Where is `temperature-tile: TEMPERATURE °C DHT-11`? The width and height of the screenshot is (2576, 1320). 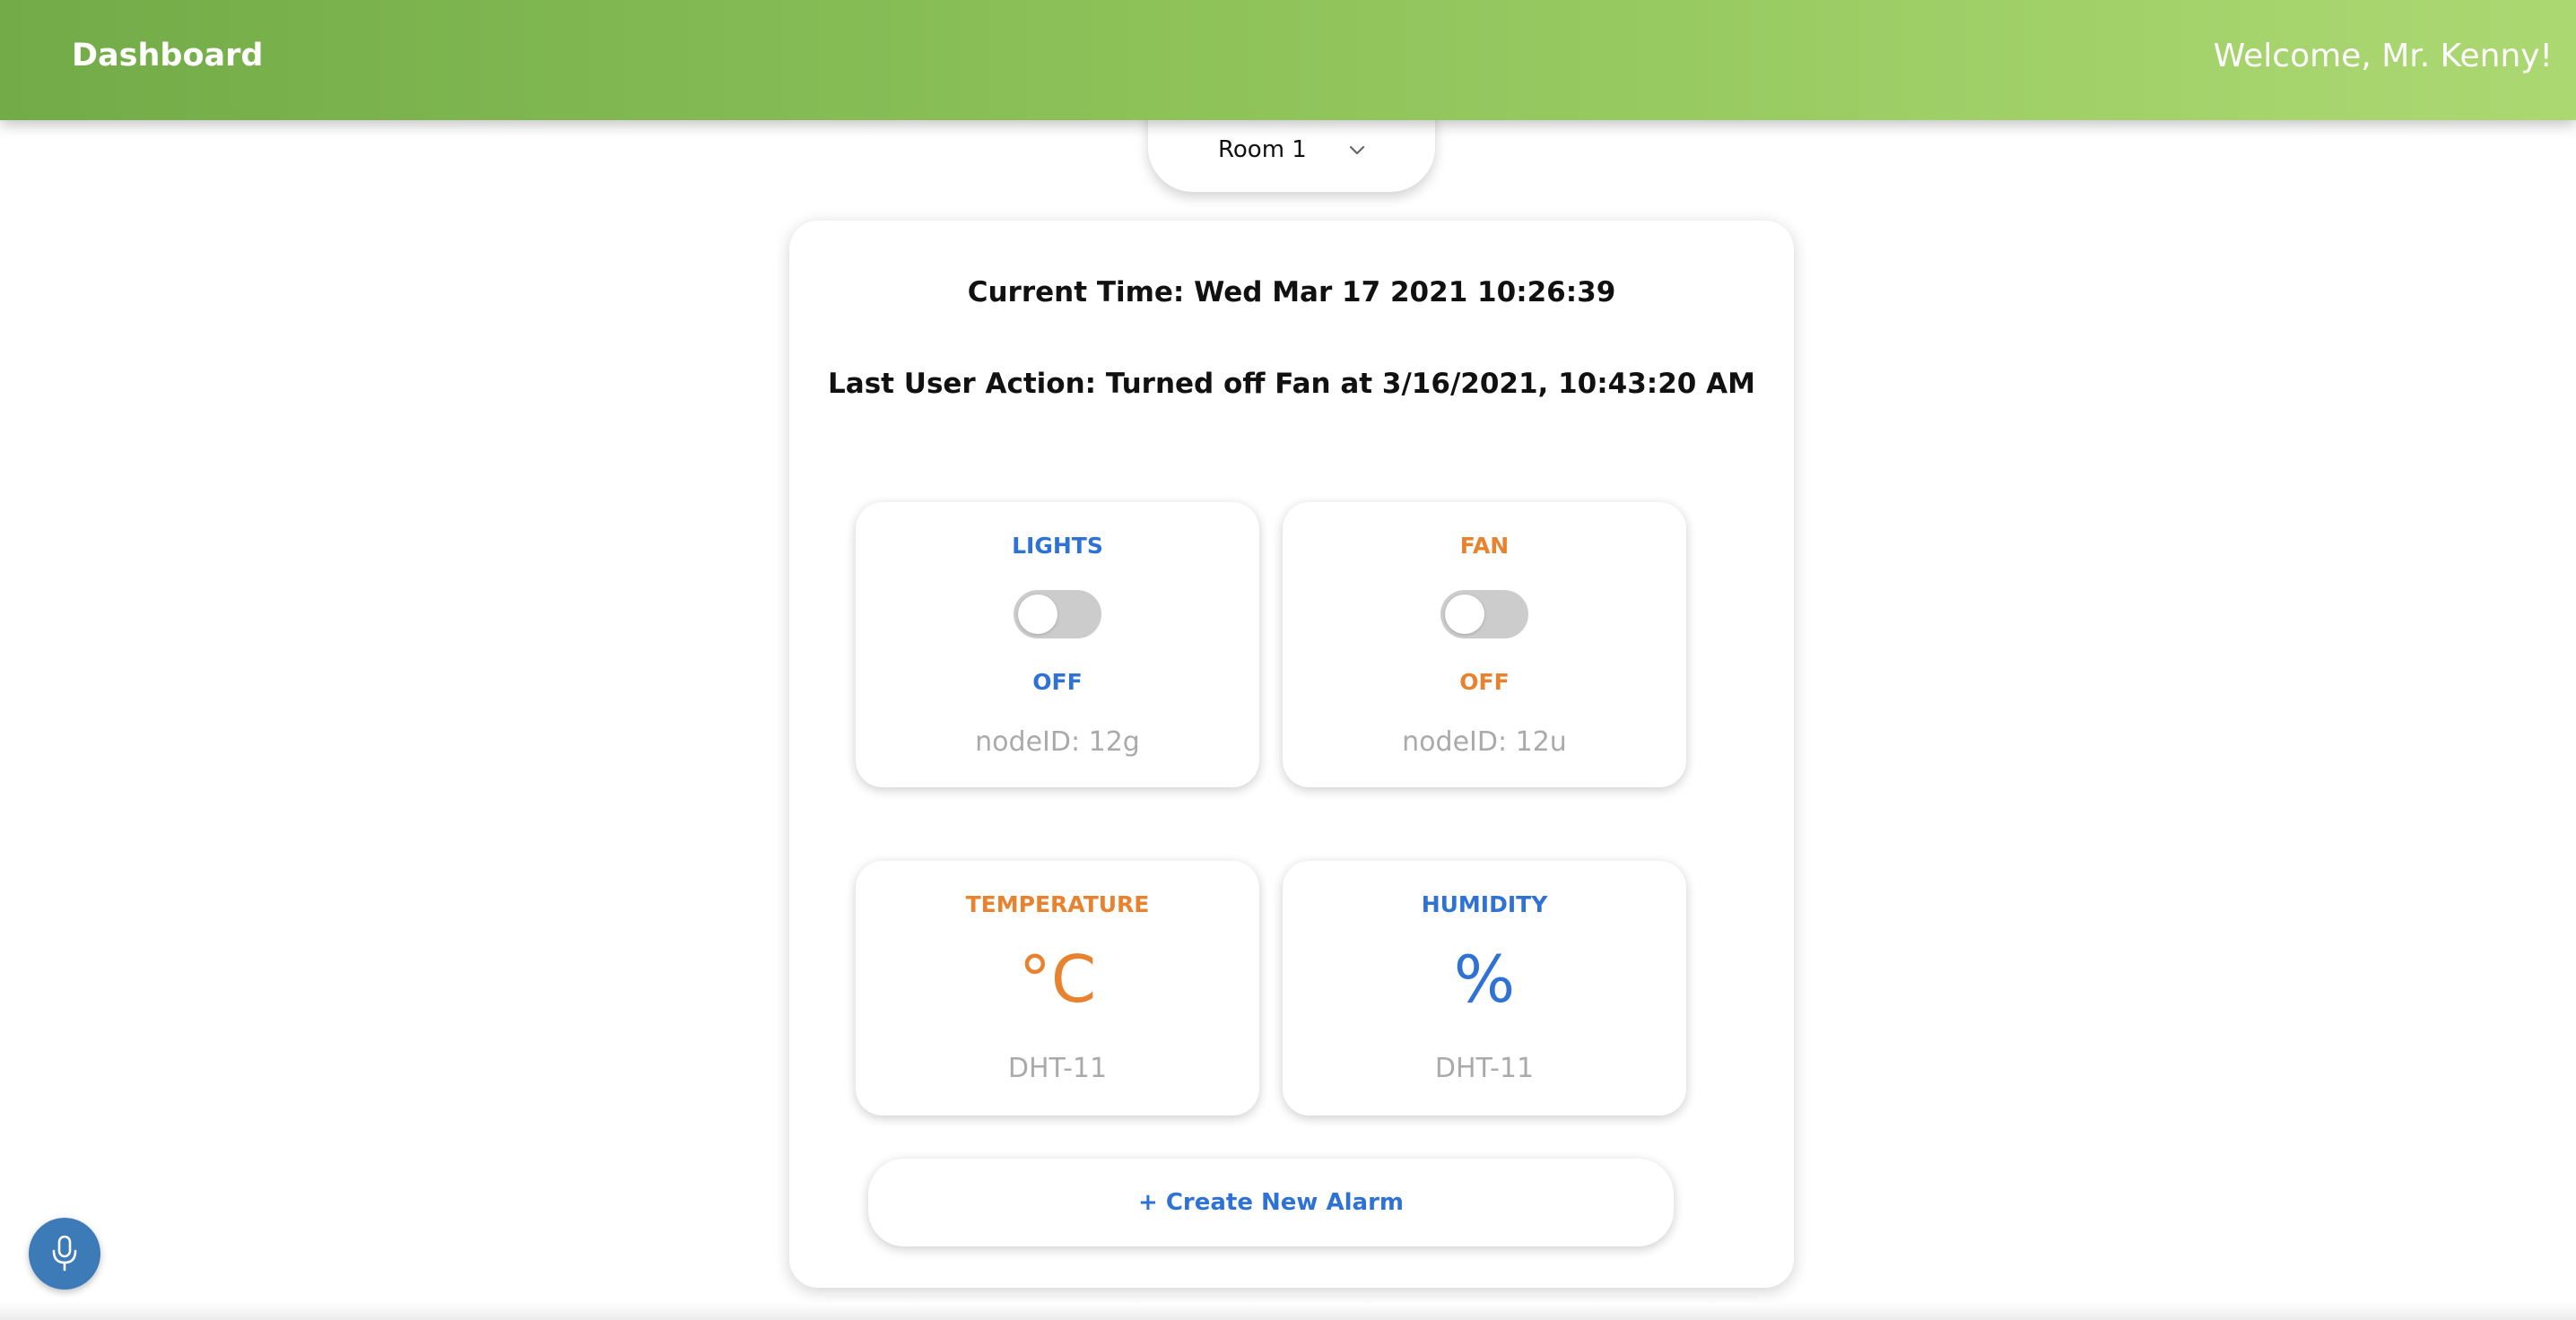 temperature-tile: TEMPERATURE °C DHT-11 is located at coordinates (1057, 989).